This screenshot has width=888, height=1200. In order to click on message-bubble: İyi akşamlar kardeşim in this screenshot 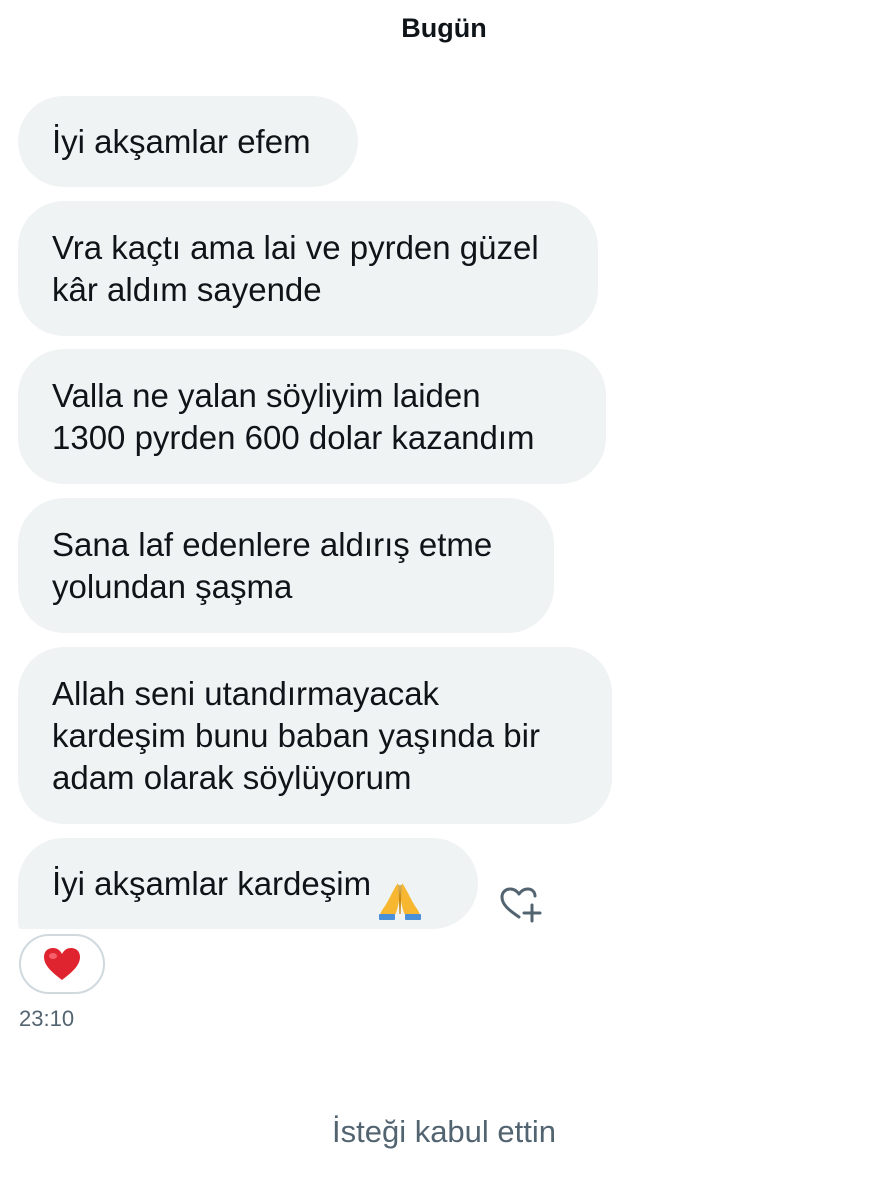, I will do `click(248, 883)`.